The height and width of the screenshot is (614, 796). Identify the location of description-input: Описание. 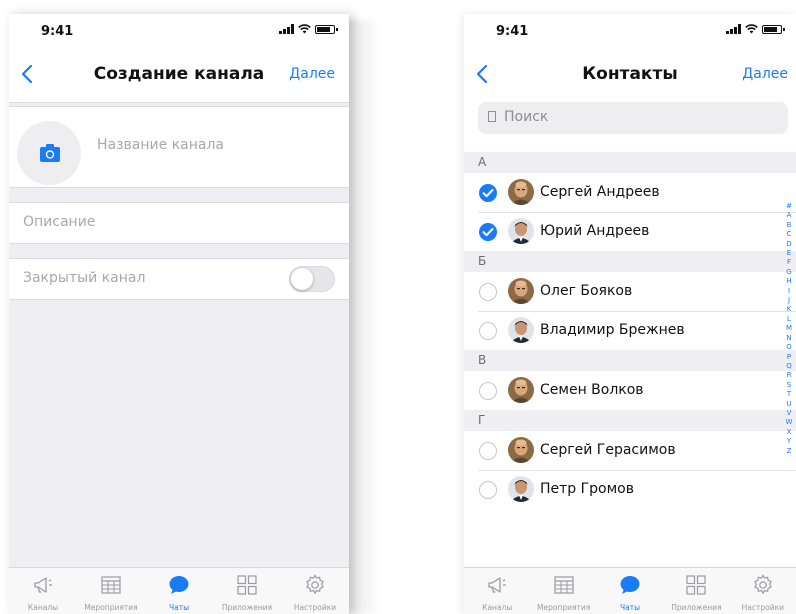
(59, 222).